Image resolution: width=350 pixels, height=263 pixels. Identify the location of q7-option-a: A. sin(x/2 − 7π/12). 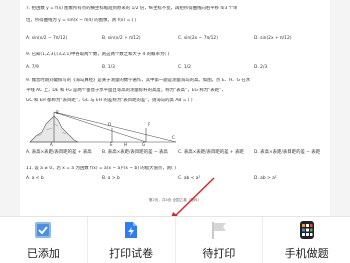
(47, 38).